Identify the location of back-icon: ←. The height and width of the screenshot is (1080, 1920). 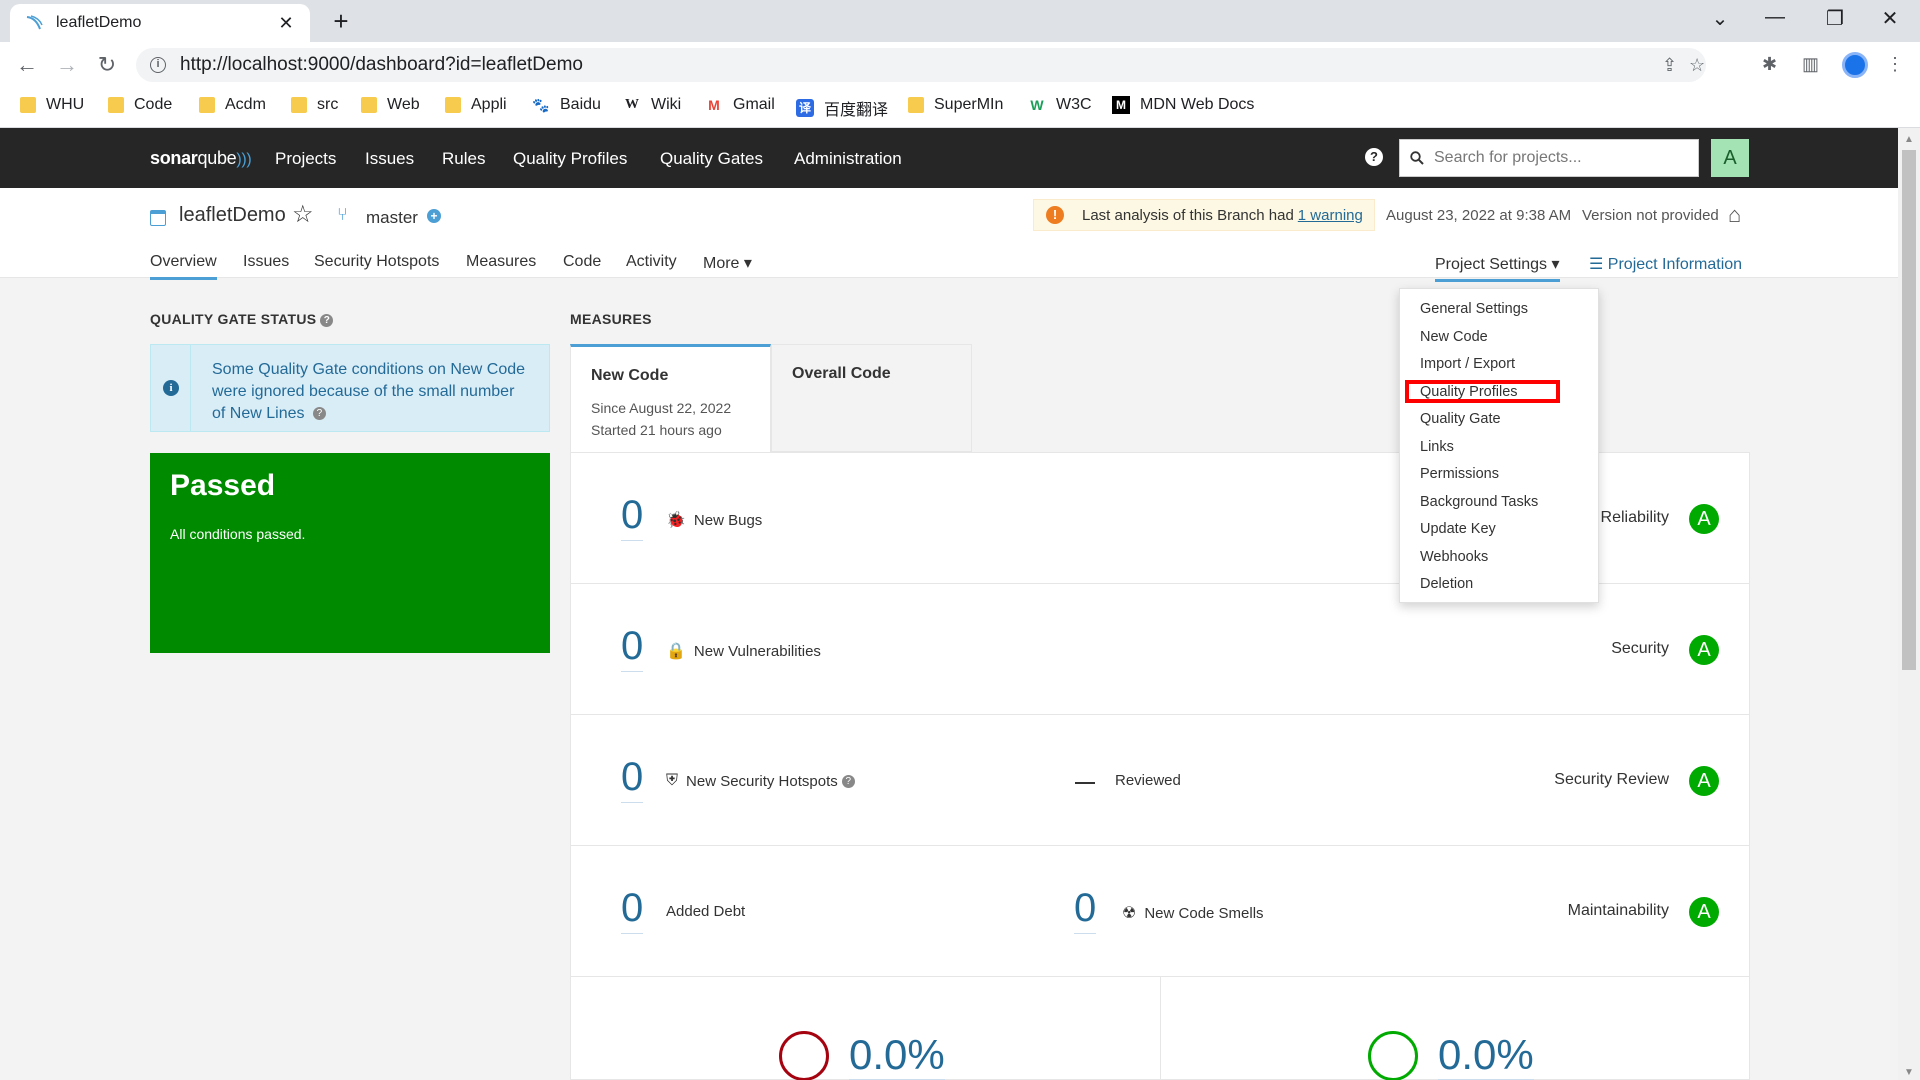
(27, 65).